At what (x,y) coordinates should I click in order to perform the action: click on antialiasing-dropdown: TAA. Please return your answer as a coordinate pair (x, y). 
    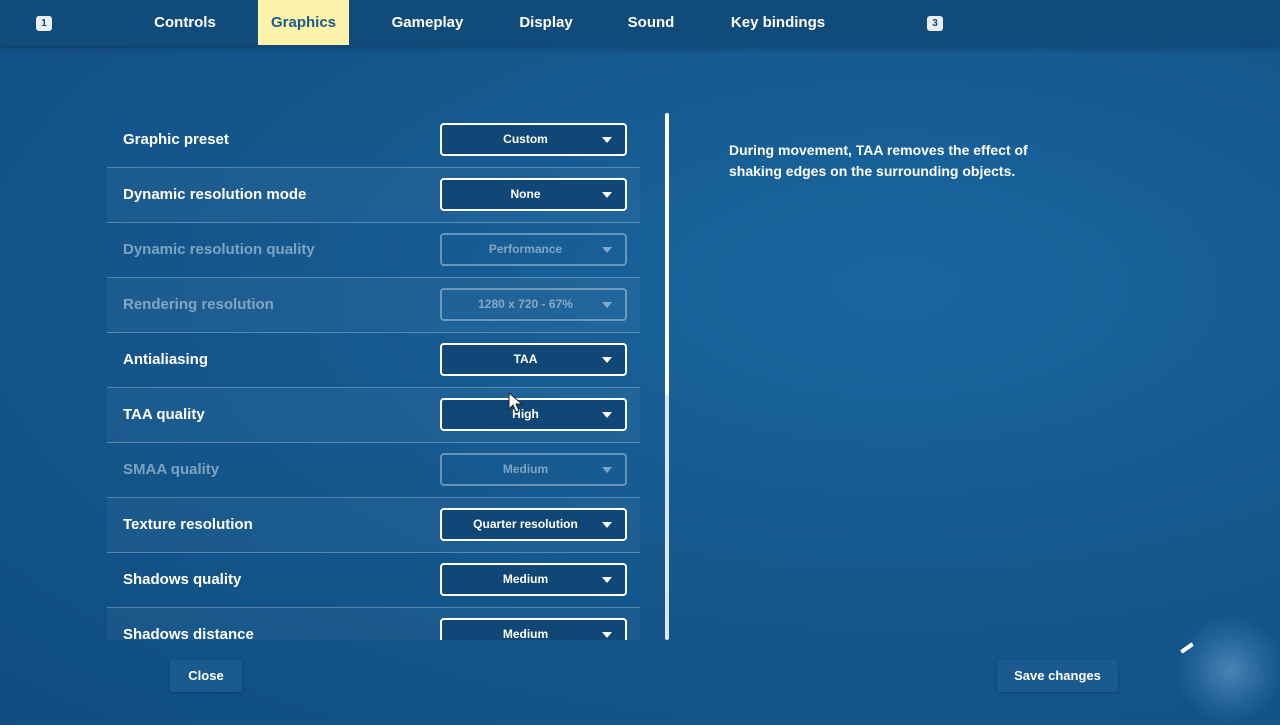
    Looking at the image, I should click on (533, 359).